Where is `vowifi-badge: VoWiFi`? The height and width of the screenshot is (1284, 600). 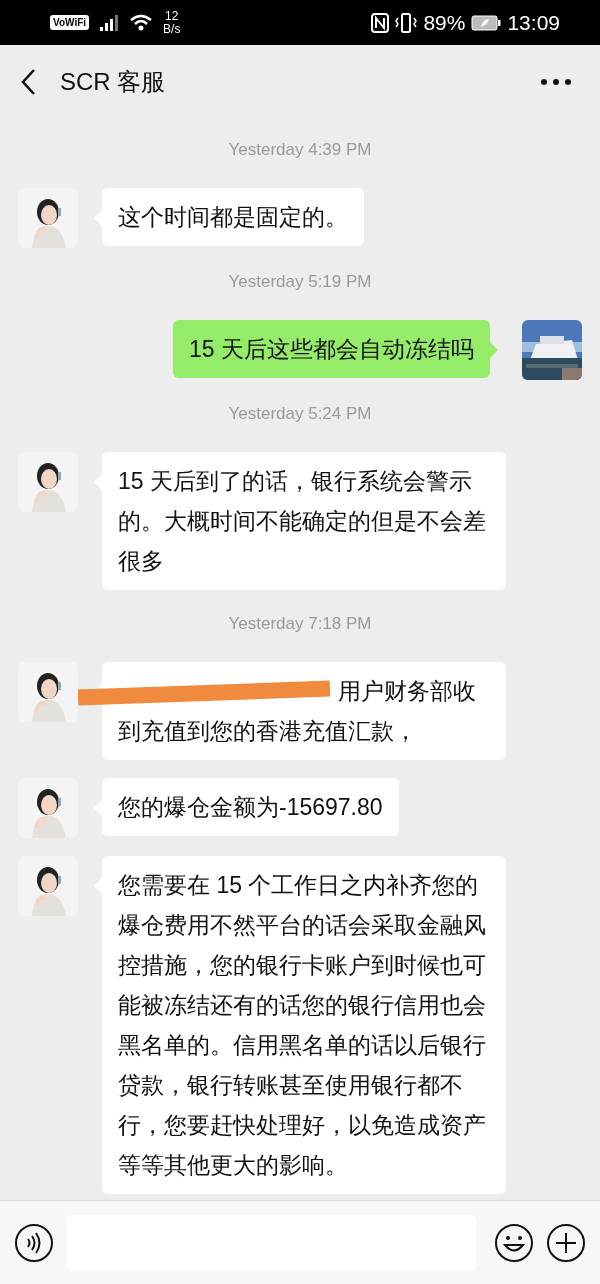
vowifi-badge: VoWiFi is located at coordinates (70, 22).